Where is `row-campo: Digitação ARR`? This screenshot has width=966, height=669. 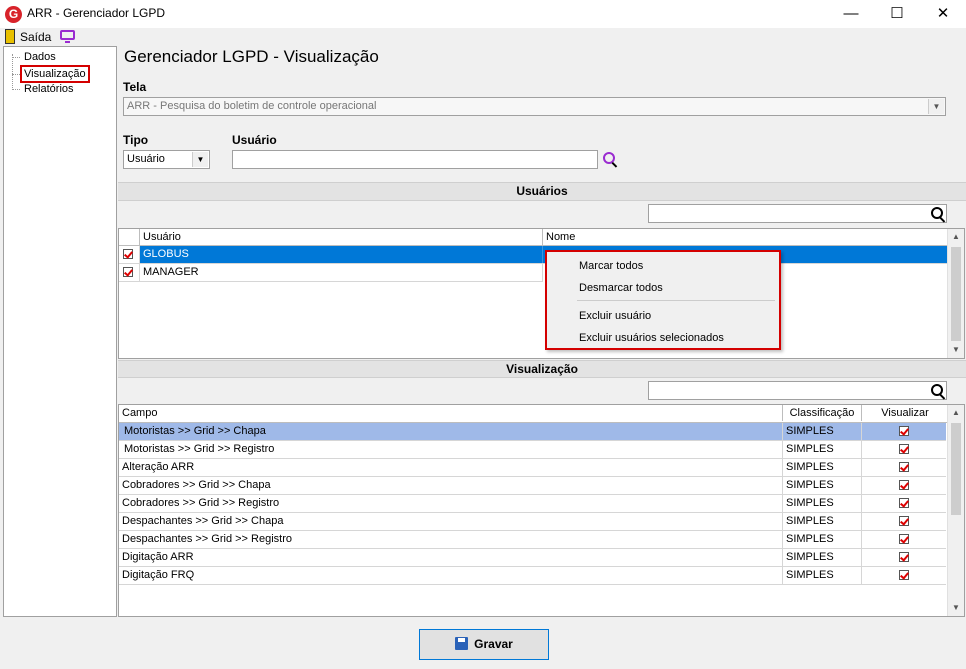
row-campo: Digitação ARR is located at coordinates (451, 557).